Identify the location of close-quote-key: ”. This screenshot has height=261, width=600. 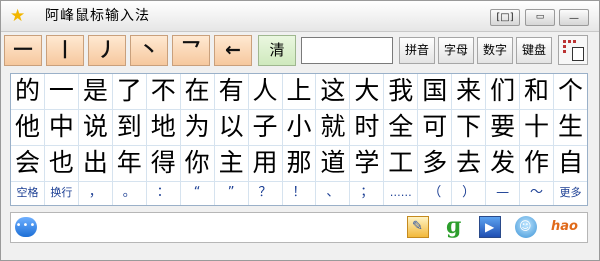
(232, 193).